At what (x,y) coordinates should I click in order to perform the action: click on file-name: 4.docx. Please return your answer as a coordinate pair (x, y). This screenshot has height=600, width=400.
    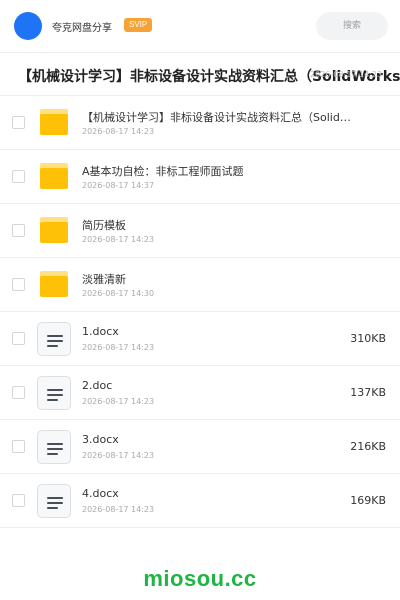
    Looking at the image, I should click on (100, 493).